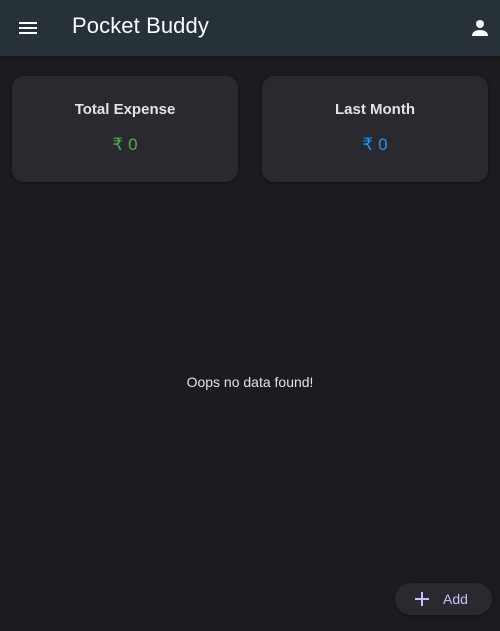 The height and width of the screenshot is (631, 500). I want to click on add-button: Add, so click(443, 599).